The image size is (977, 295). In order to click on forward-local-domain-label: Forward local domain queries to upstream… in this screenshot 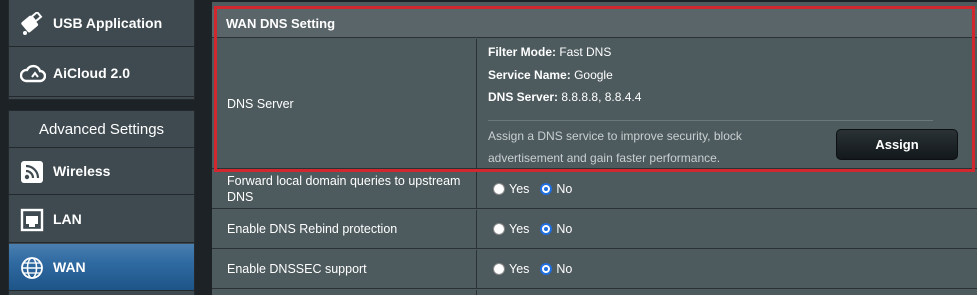, I will do `click(344, 189)`.